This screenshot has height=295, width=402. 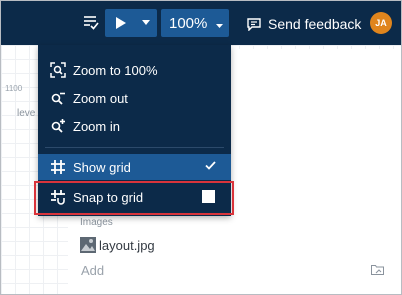 What do you see at coordinates (26, 113) in the screenshot?
I see `layer-label: leve` at bounding box center [26, 113].